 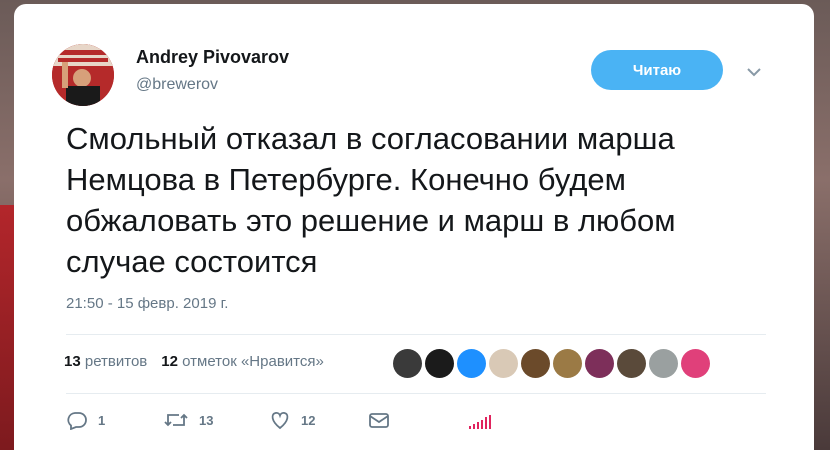 I want to click on direct-message-action, so click(x=379, y=420).